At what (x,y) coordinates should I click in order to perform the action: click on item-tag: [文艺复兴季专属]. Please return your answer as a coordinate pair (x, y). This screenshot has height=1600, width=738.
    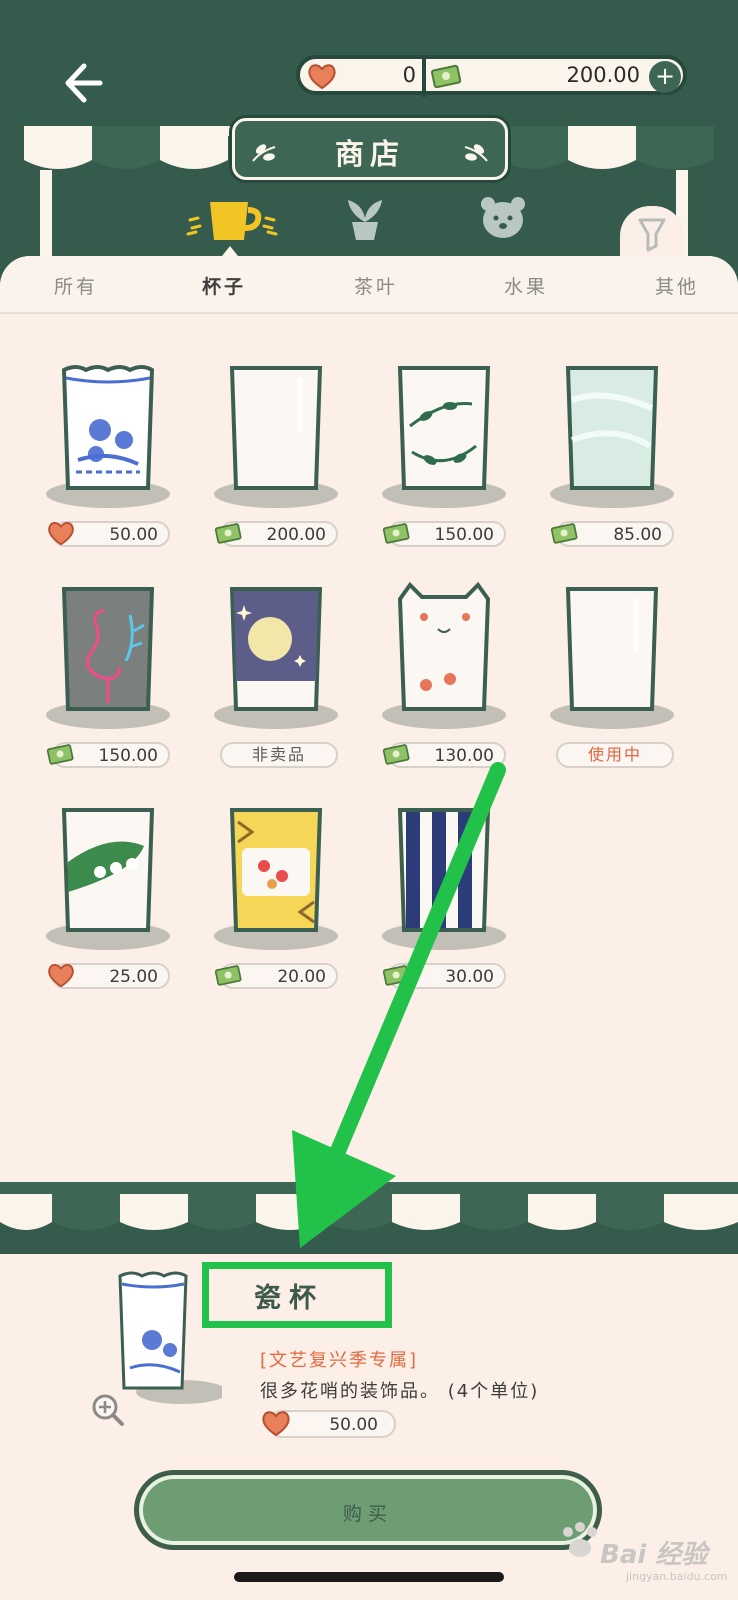
    Looking at the image, I should click on (339, 1360).